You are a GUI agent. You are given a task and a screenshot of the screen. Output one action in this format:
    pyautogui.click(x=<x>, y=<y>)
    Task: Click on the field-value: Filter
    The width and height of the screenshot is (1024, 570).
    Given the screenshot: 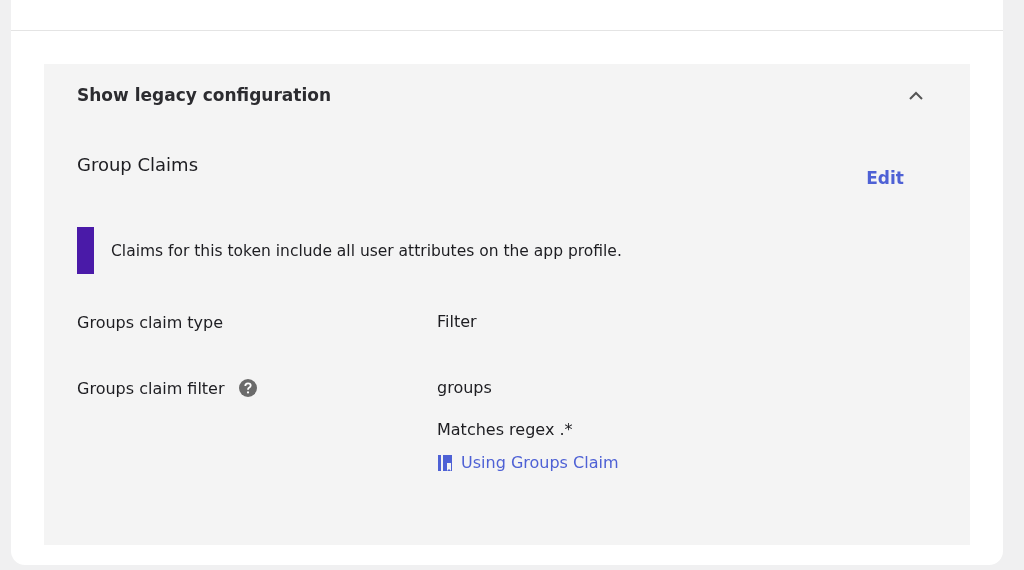 What is the action you would take?
    pyautogui.click(x=457, y=322)
    